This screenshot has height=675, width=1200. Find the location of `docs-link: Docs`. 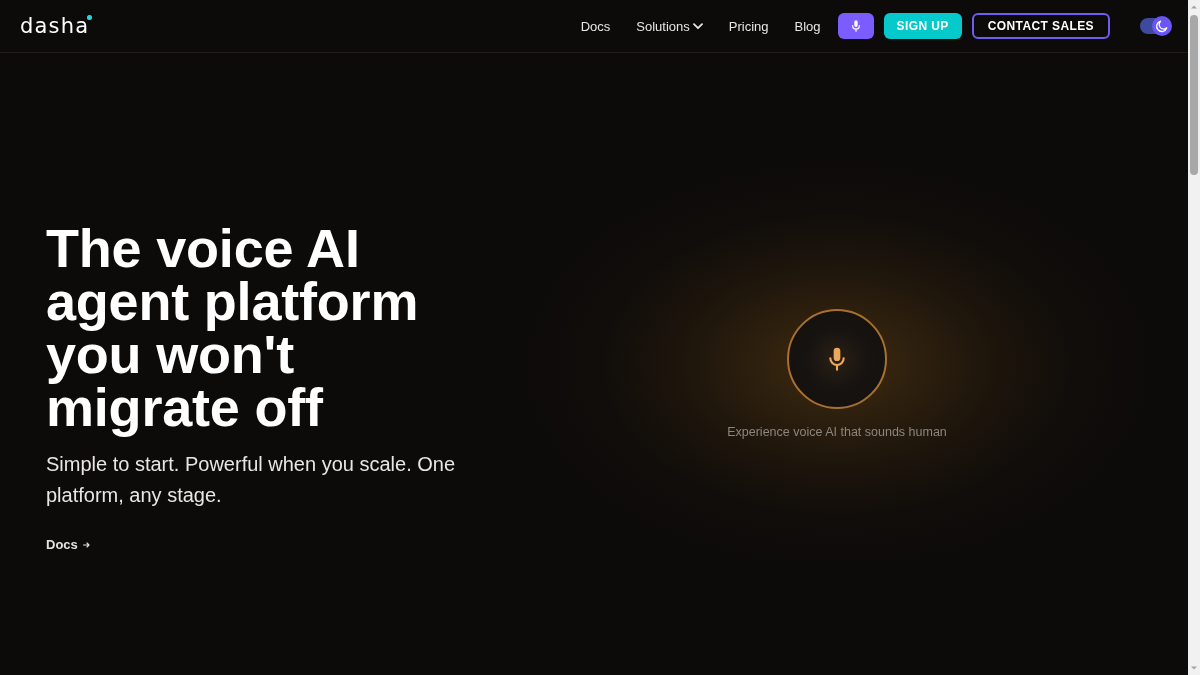

docs-link: Docs is located at coordinates (68, 544).